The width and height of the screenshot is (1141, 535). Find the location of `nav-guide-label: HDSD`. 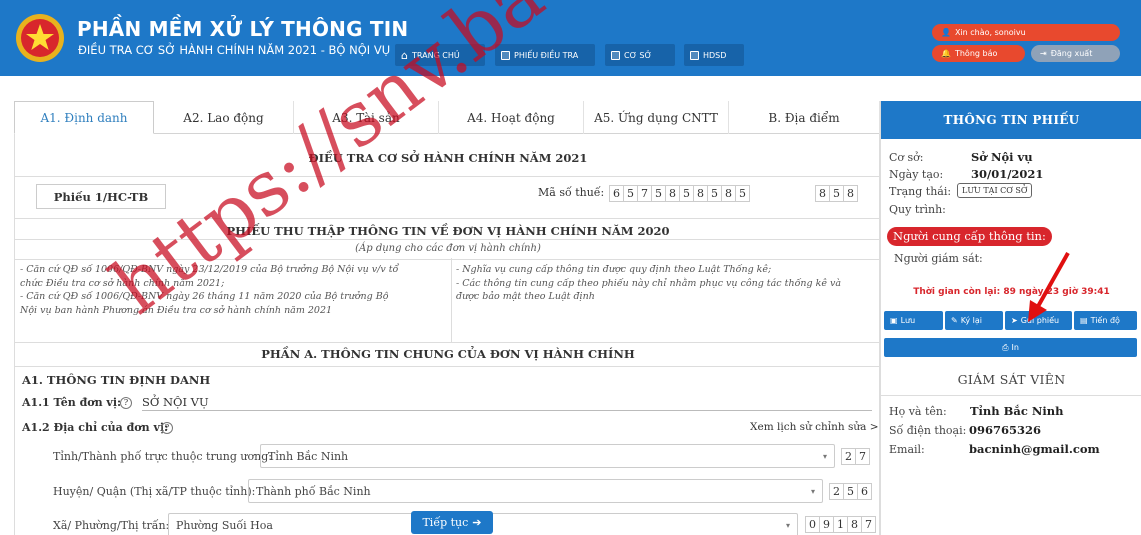

nav-guide-label: HDSD is located at coordinates (715, 55).